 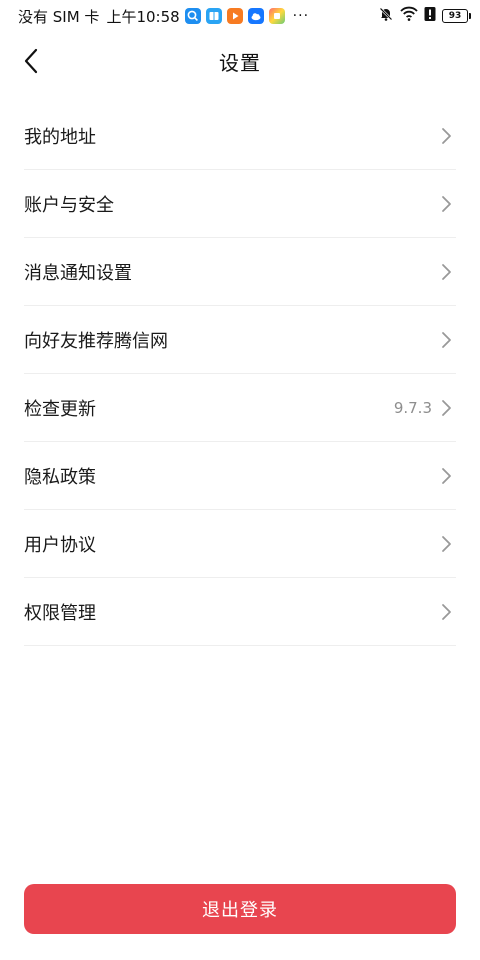 I want to click on nav-bar: 设置, so click(x=240, y=61).